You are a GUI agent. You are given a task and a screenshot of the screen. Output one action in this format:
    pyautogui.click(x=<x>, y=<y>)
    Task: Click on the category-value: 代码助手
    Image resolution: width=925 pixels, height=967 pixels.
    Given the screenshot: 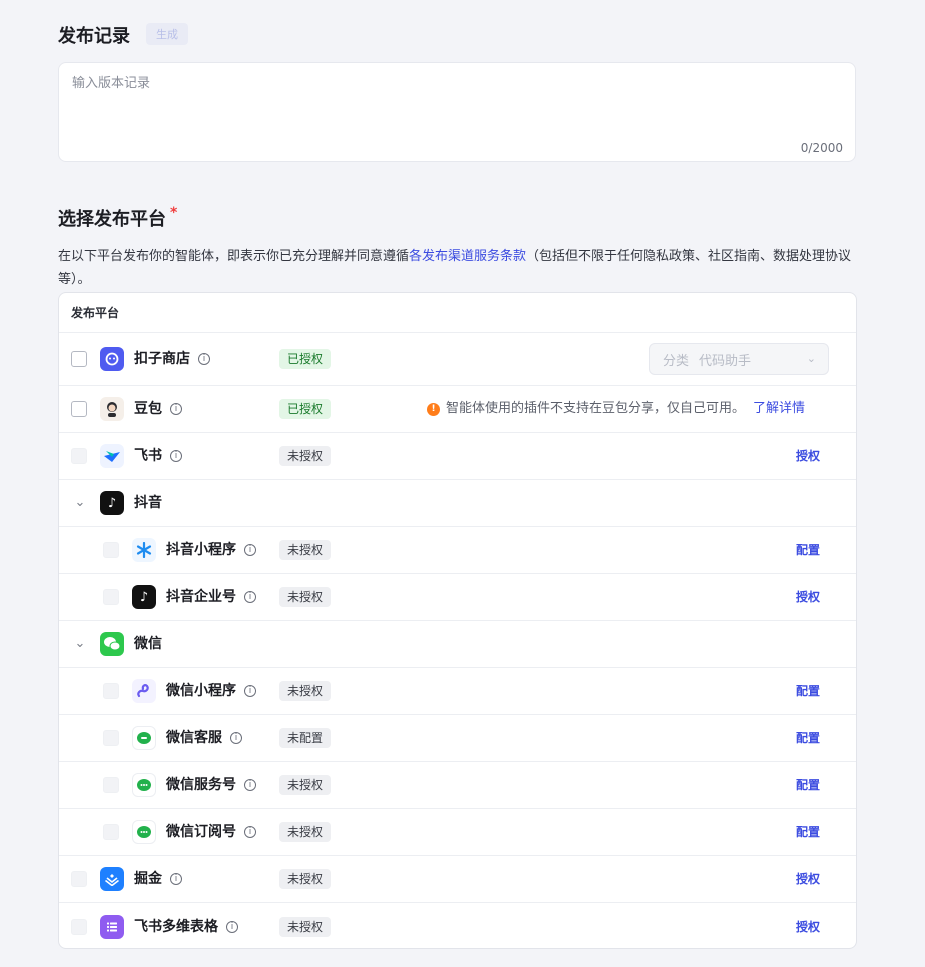 What is the action you would take?
    pyautogui.click(x=725, y=361)
    